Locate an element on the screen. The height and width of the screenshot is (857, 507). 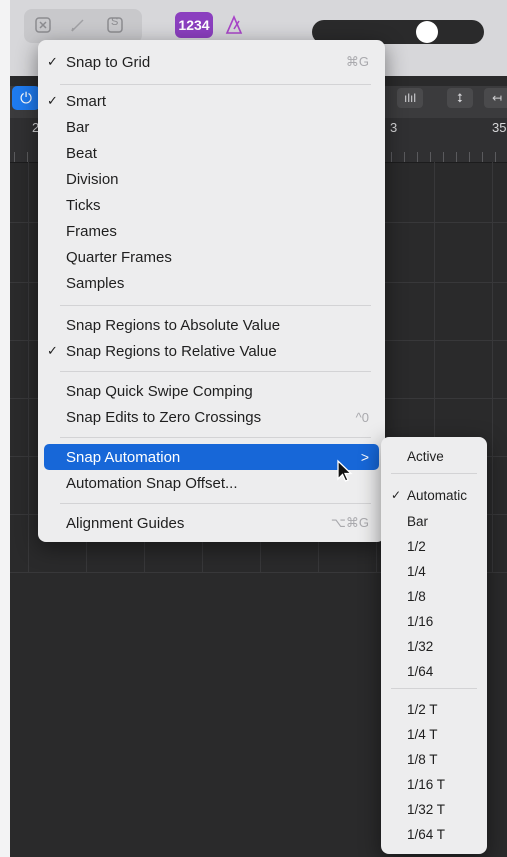
vertical-zoom-icon: ⭥ is located at coordinates (460, 98).